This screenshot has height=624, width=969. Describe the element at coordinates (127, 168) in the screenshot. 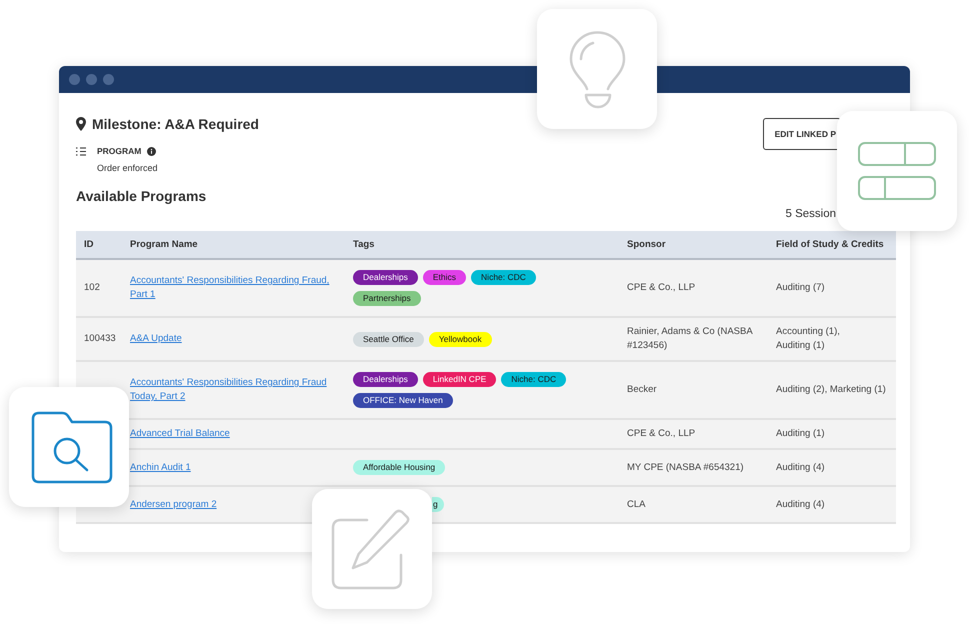

I see `program-note: Order enforced` at that location.